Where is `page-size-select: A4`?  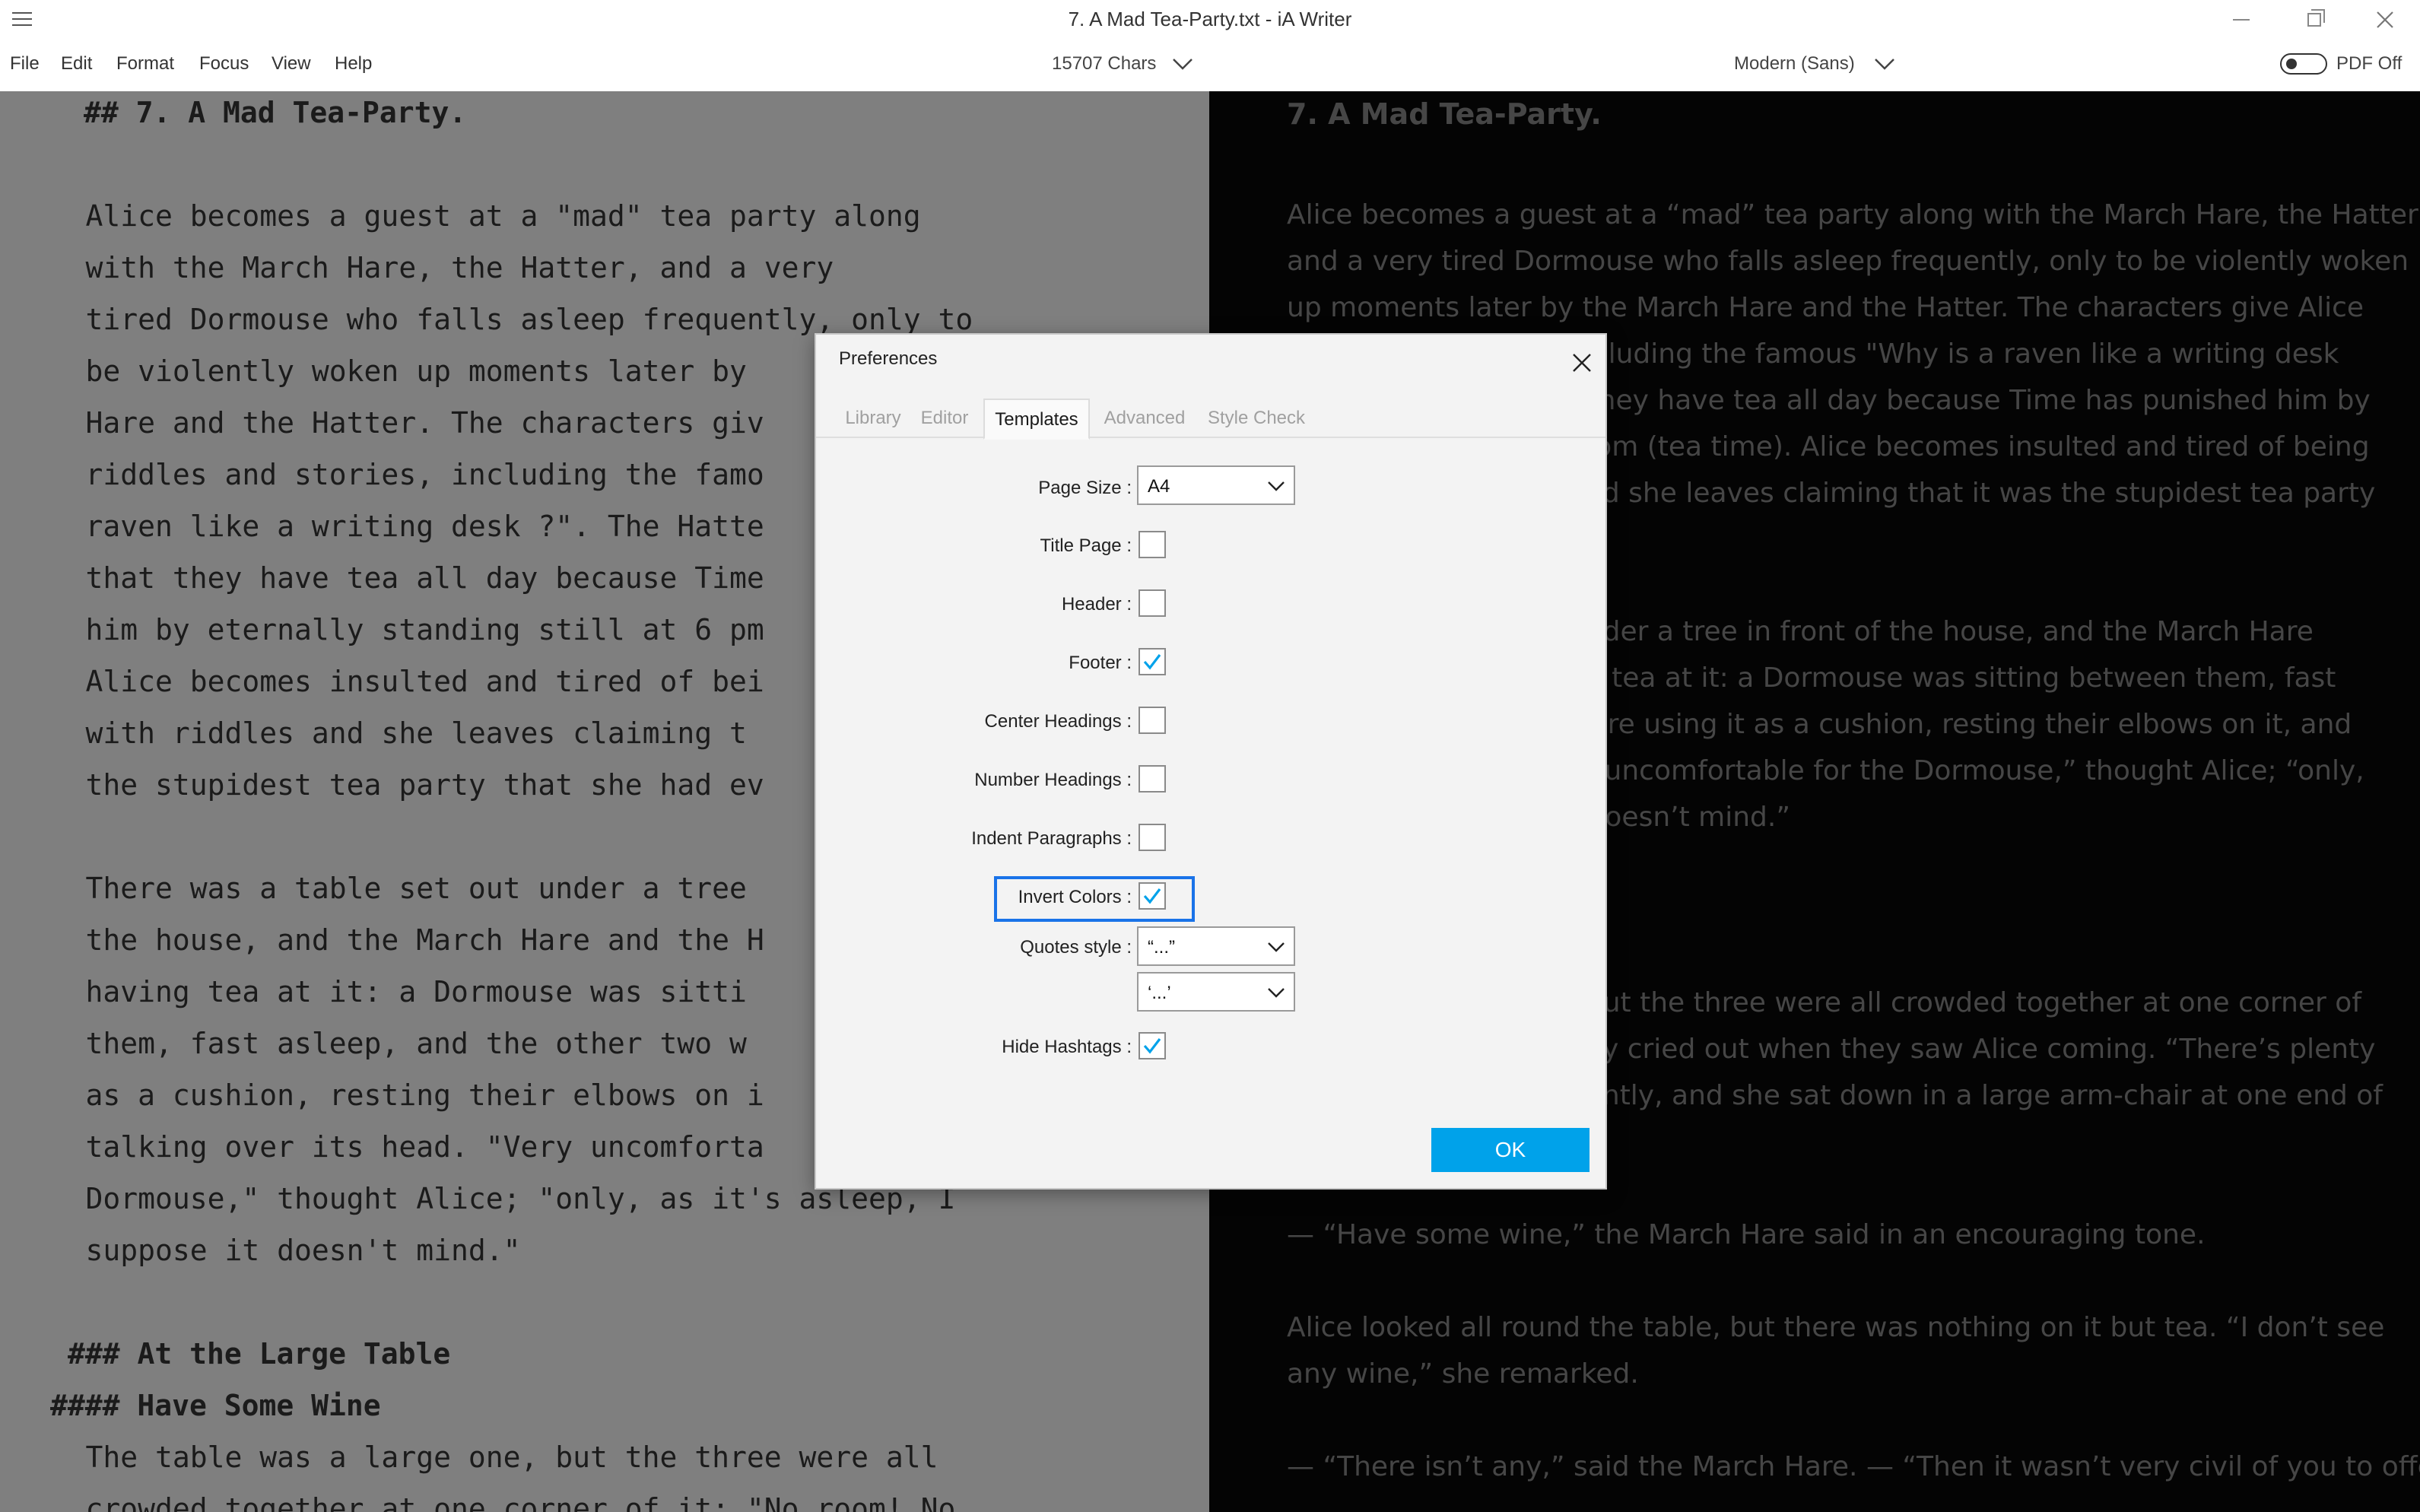
page-size-select: A4 is located at coordinates (1216, 485).